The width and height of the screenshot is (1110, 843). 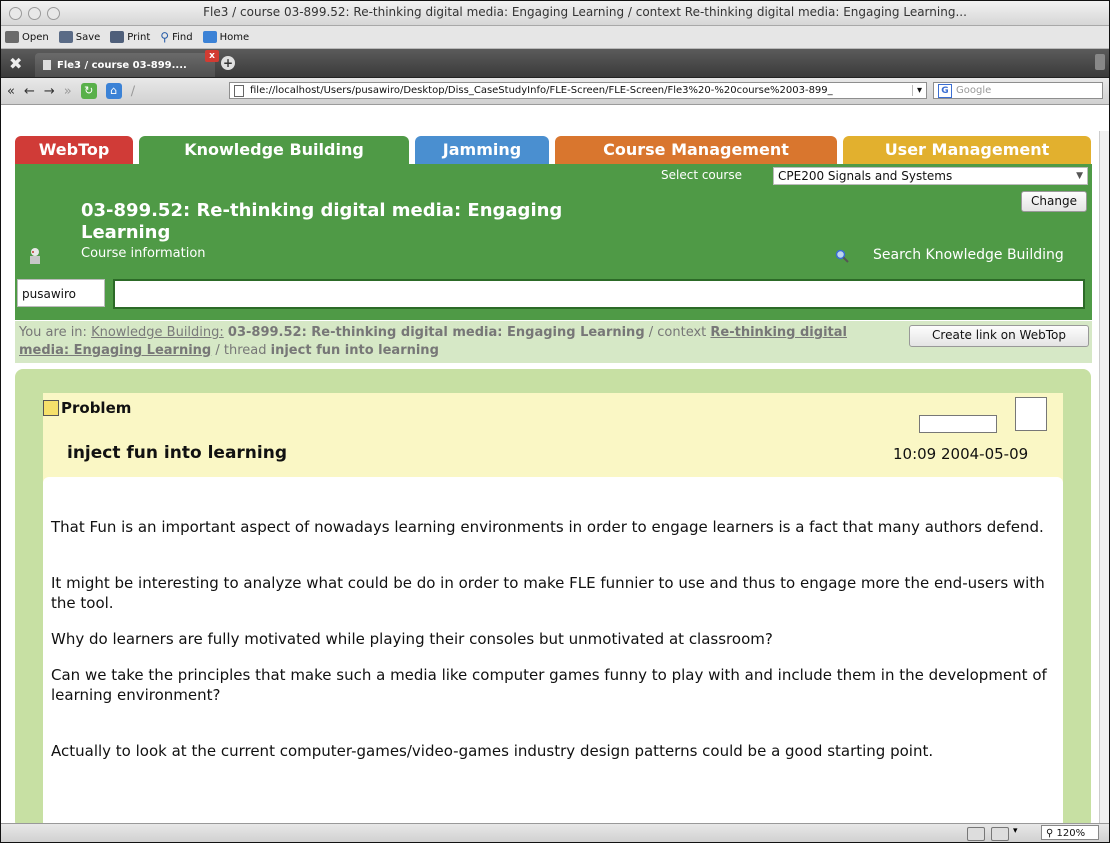 What do you see at coordinates (157, 332) in the screenshot?
I see `breadcrumb-kb-link: Knowledge Building:` at bounding box center [157, 332].